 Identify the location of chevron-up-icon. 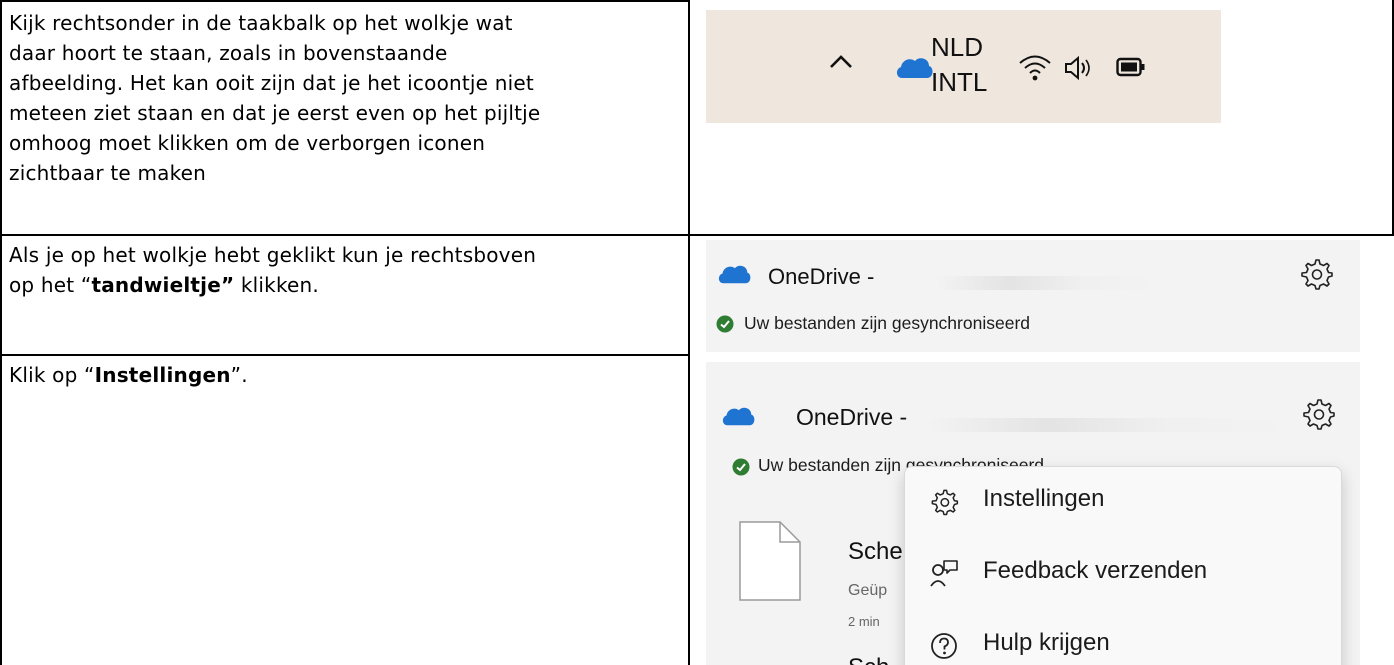
(841, 63).